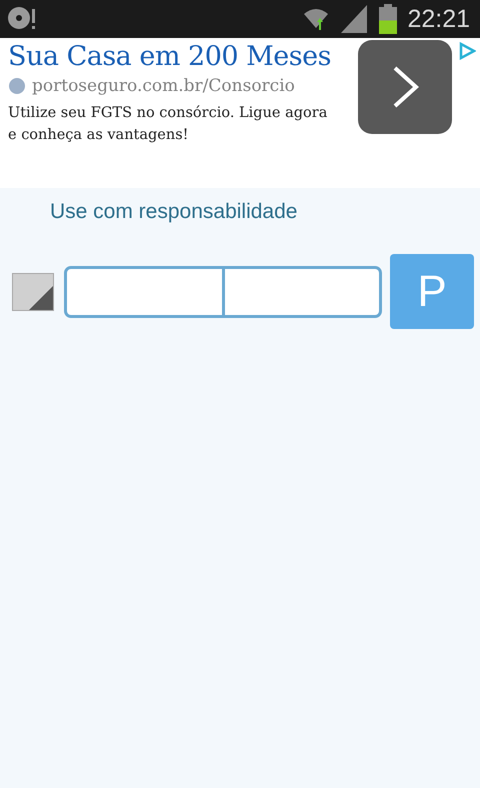 The height and width of the screenshot is (788, 480). What do you see at coordinates (388, 19) in the screenshot?
I see `battery-icon` at bounding box center [388, 19].